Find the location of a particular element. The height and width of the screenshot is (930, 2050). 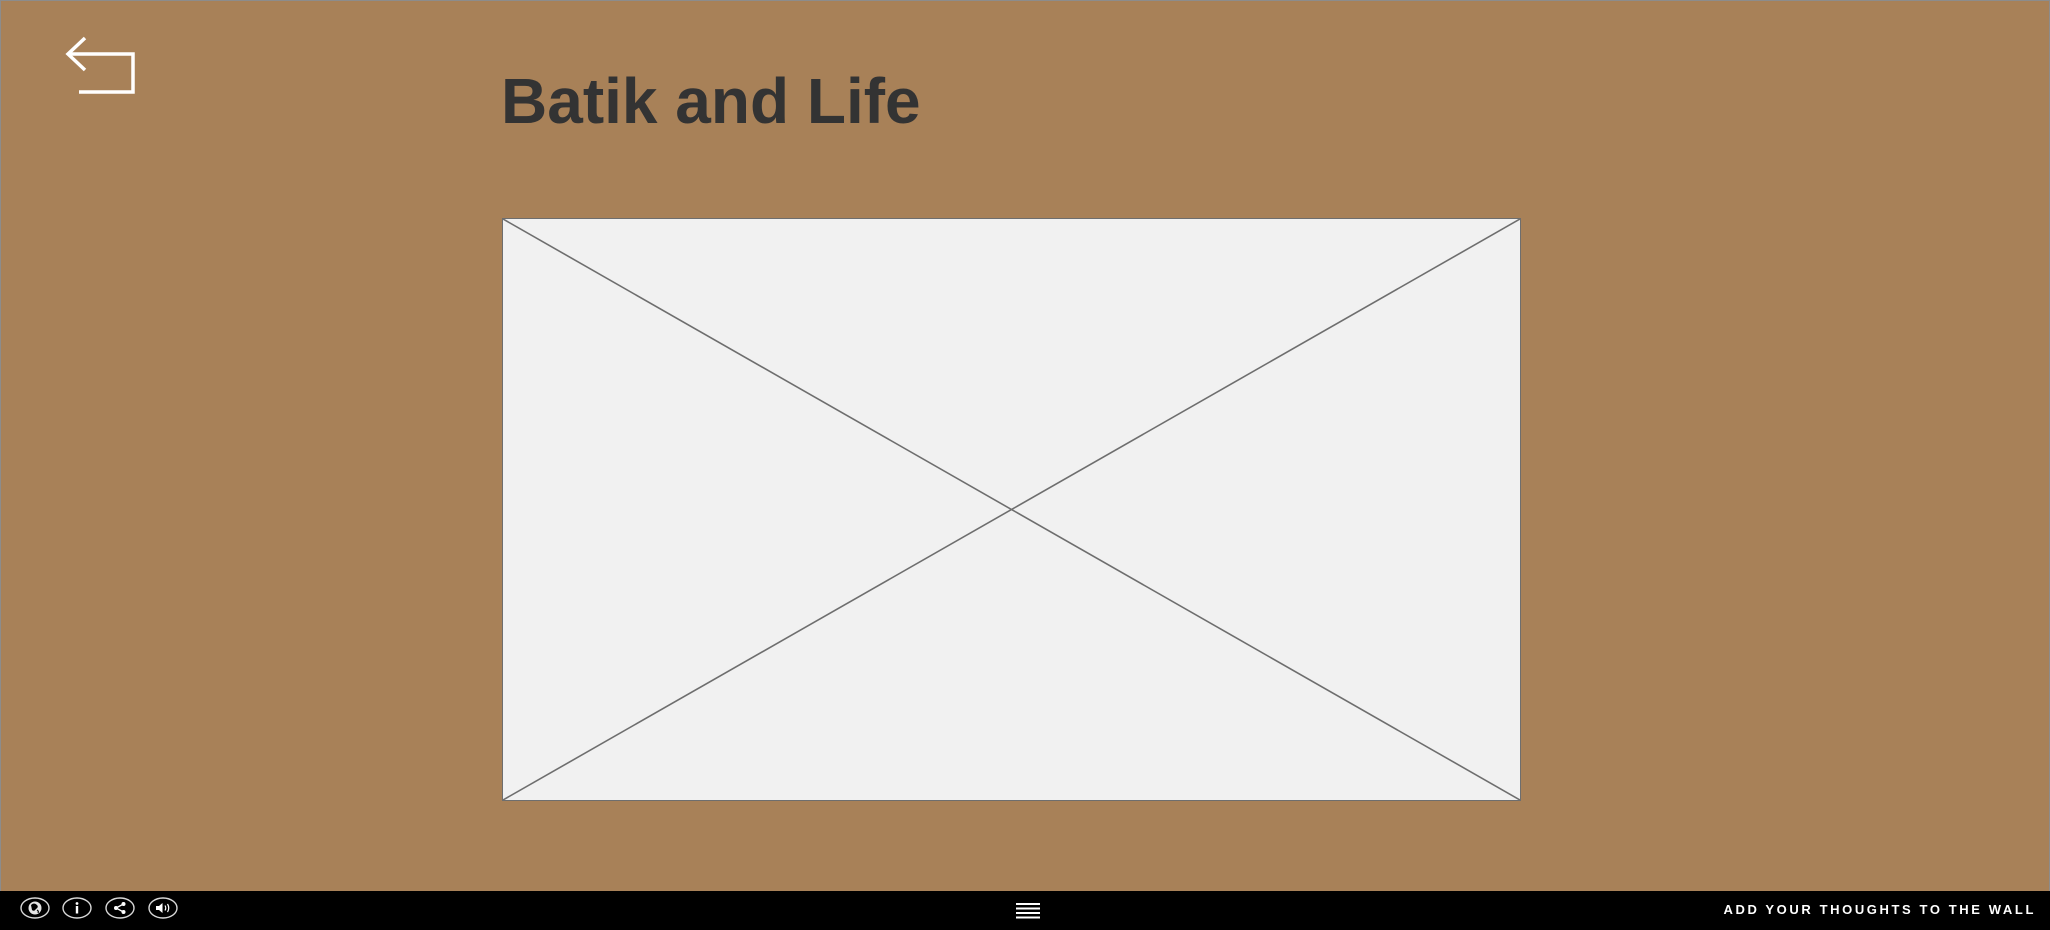

info-icon is located at coordinates (77, 908).